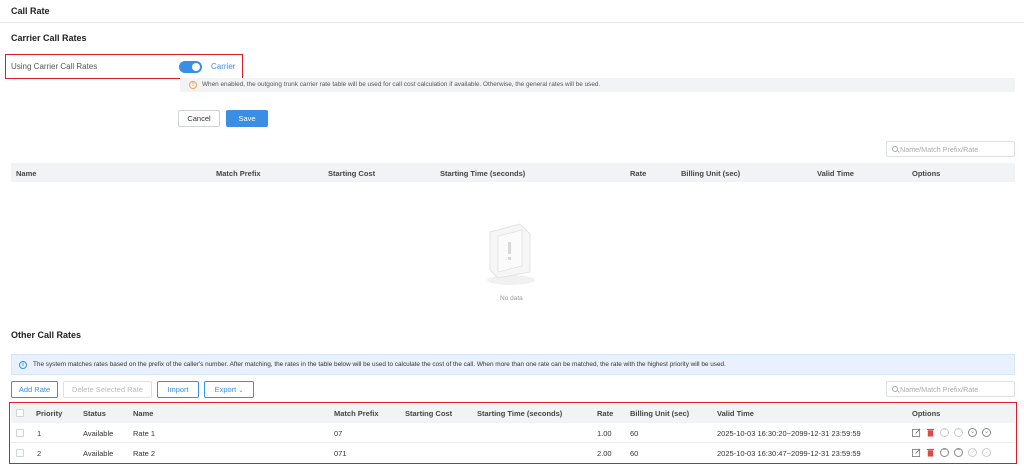 The image size is (1024, 473). I want to click on col-starting-cost: Starting Cost, so click(352, 173).